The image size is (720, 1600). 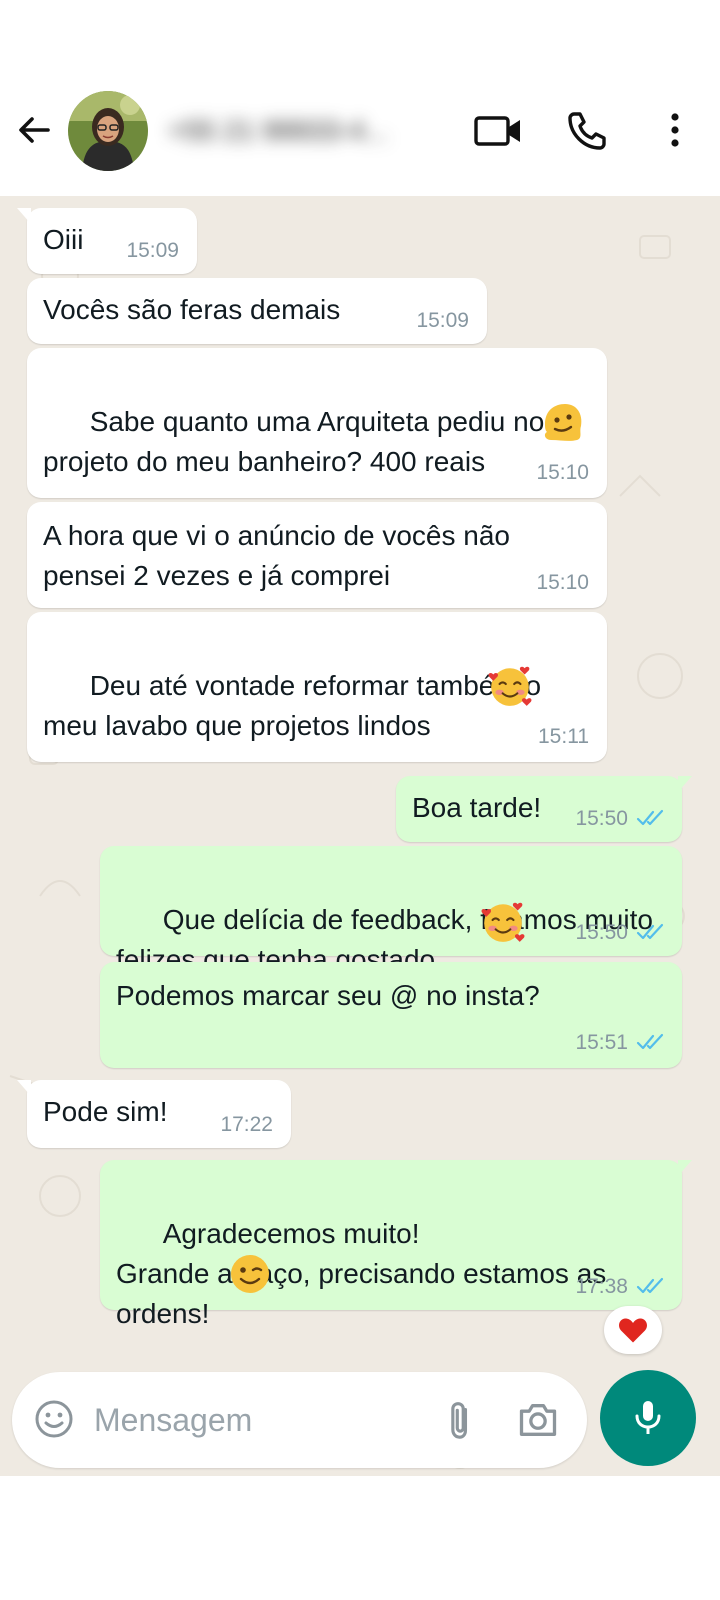 I want to click on incoming-message: Pode sim! 17:22, so click(x=154, y=1114).